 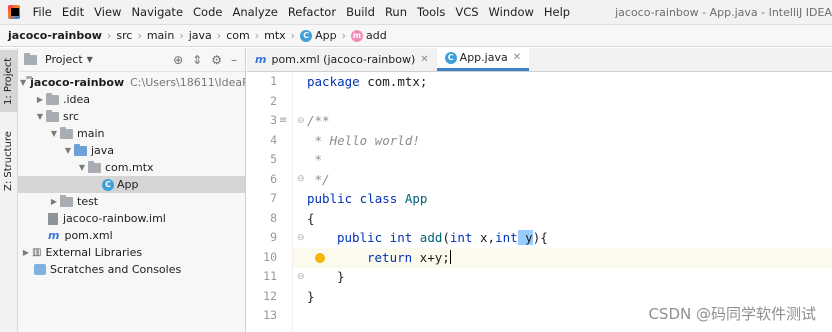 What do you see at coordinates (157, 12) in the screenshot?
I see `menu-navigate: Navigate` at bounding box center [157, 12].